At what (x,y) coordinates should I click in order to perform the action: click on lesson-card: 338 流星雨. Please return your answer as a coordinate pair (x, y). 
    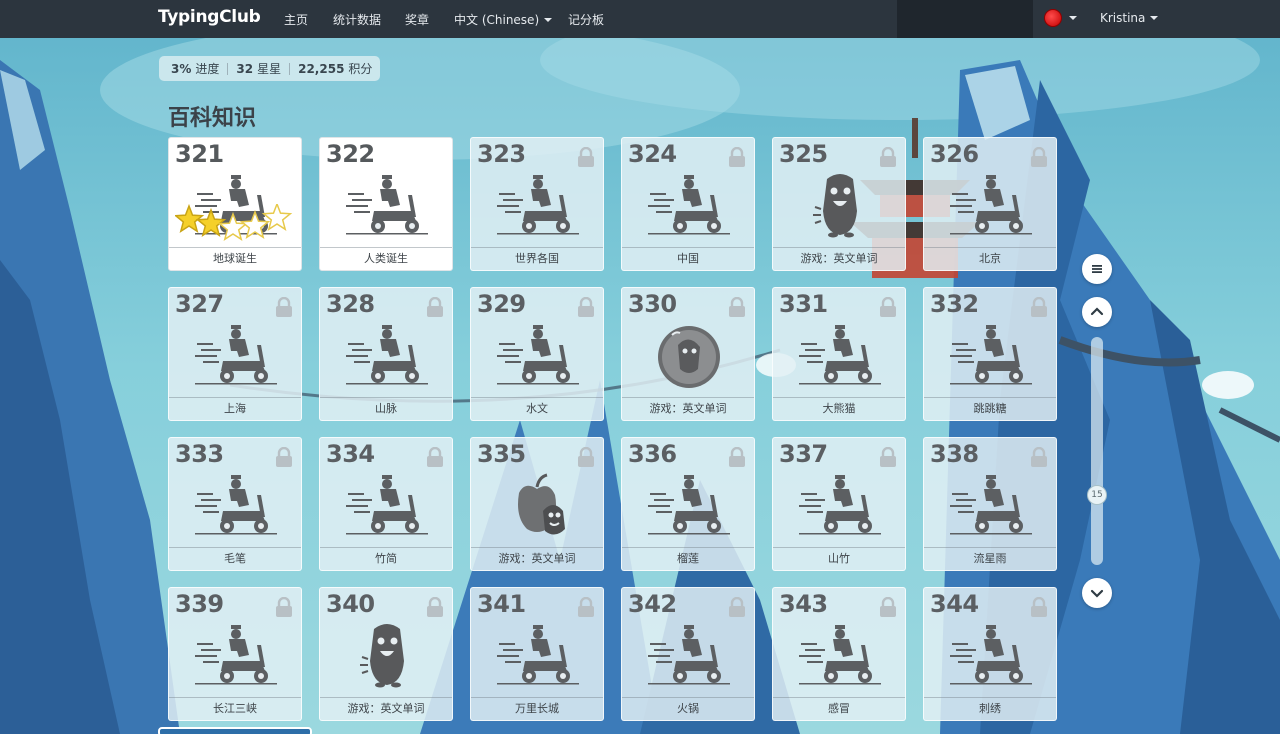
    Looking at the image, I should click on (990, 504).